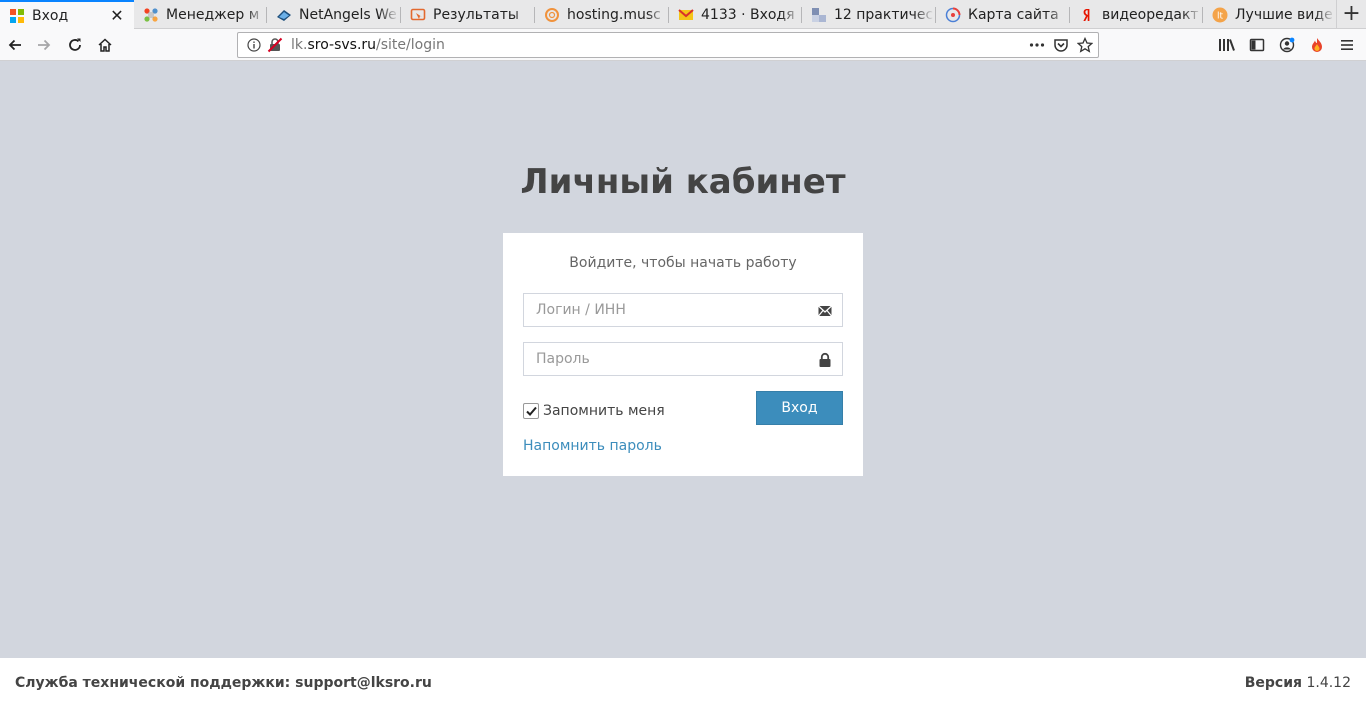 The image size is (1366, 707). What do you see at coordinates (1085, 45) in the screenshot?
I see `bookmark-star-icon` at bounding box center [1085, 45].